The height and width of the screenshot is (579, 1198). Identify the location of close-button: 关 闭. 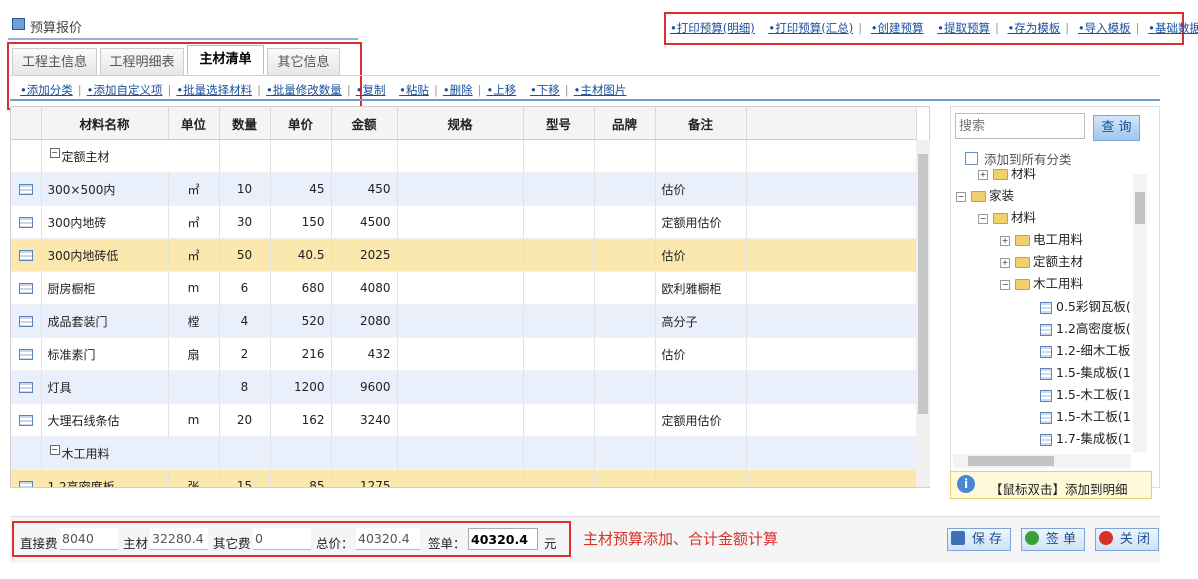
(1127, 539).